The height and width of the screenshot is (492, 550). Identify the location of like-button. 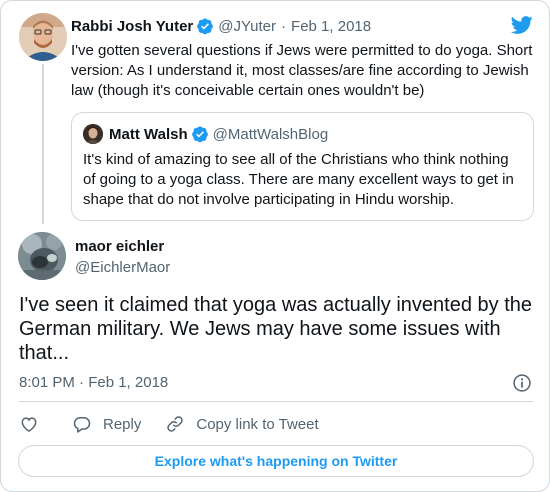
(29, 424).